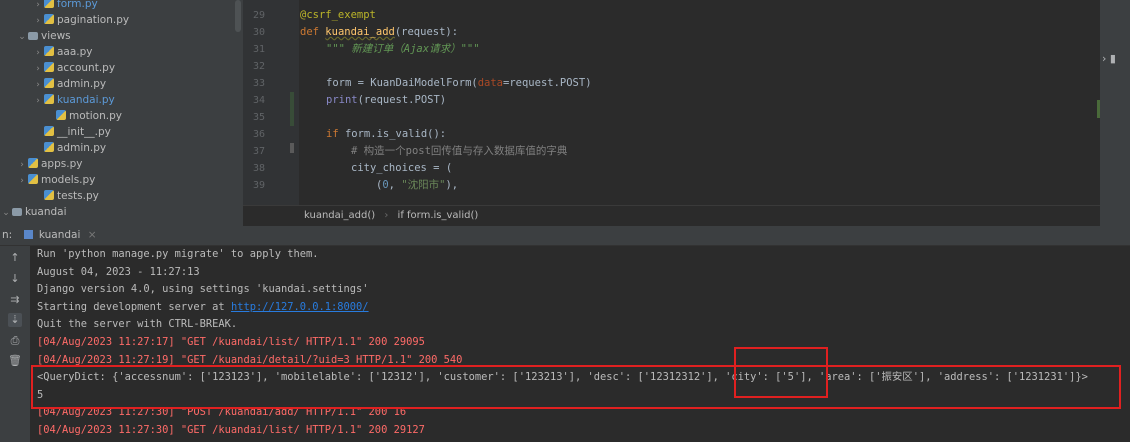 This screenshot has width=1130, height=442. I want to click on code-line-30: def kuandai_add(request):, so click(379, 32).